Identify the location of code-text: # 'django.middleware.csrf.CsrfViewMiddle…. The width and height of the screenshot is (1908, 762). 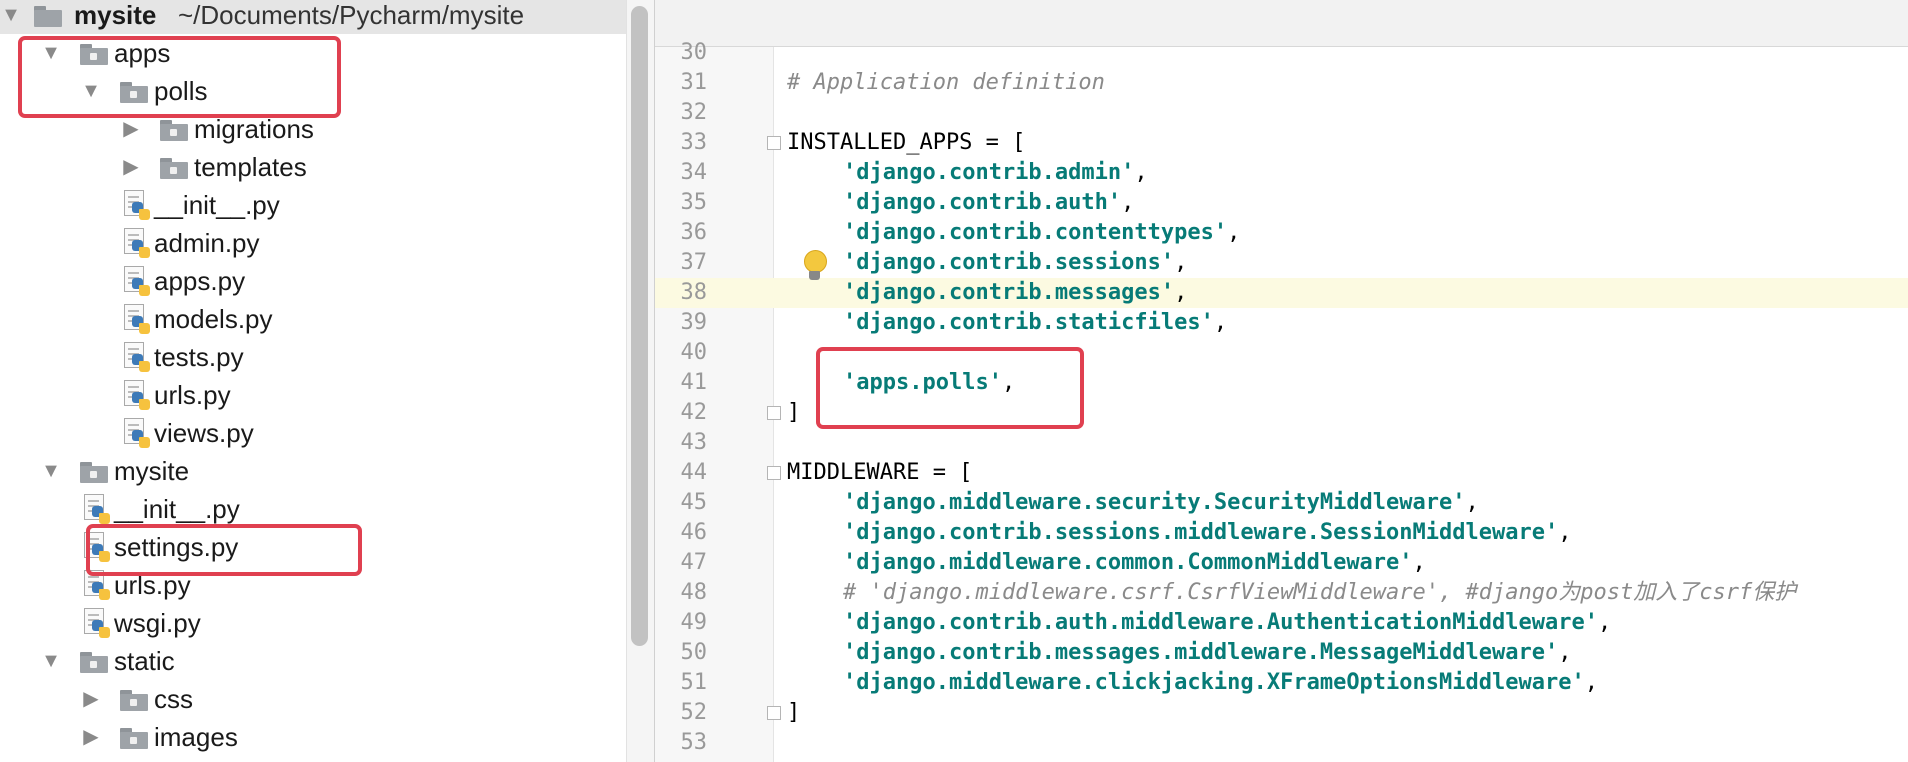
(1319, 593).